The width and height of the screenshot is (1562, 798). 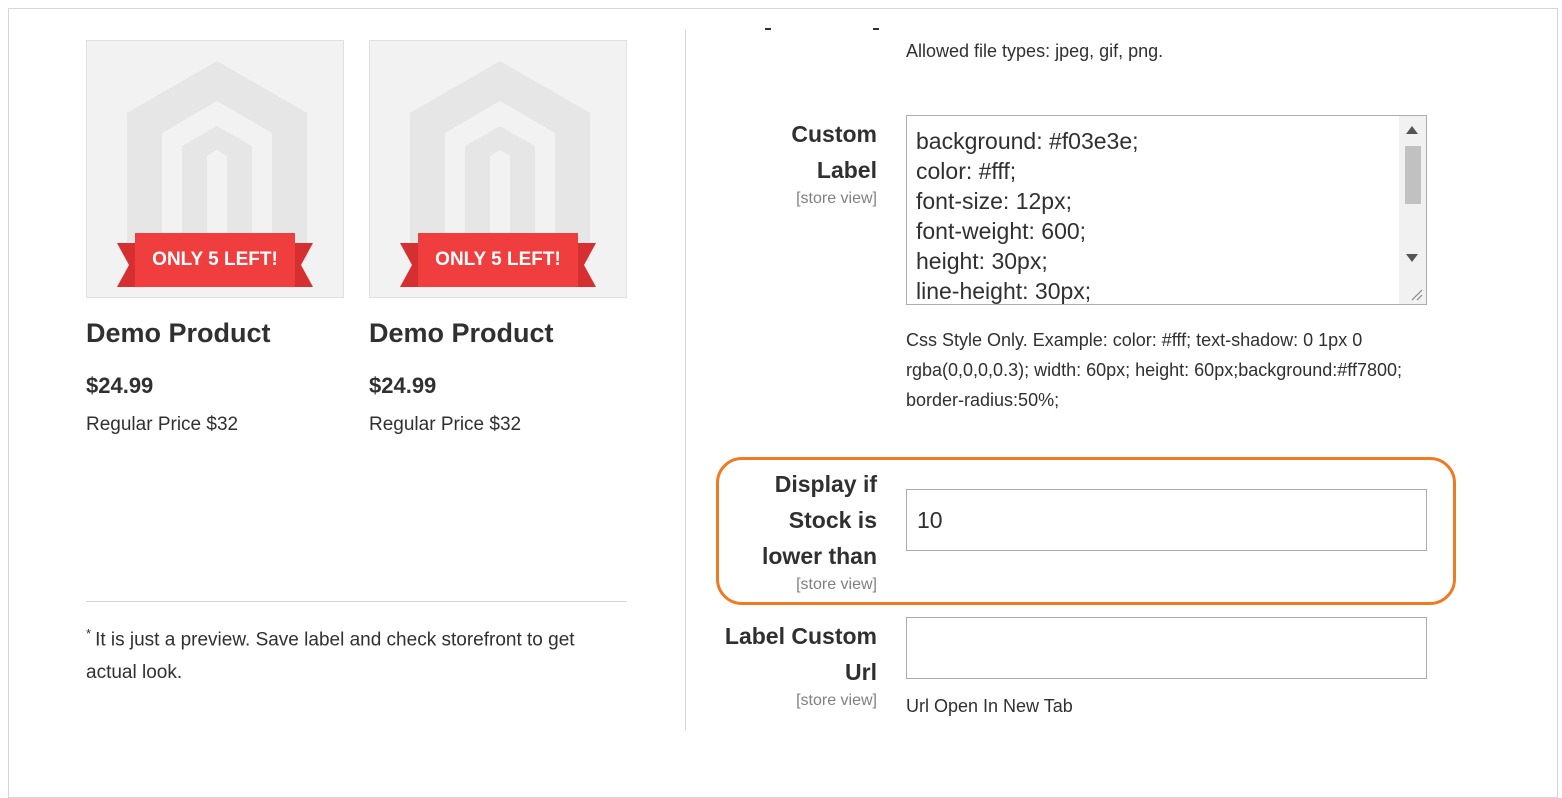 I want to click on stock-threshold-label-text: Display if Stock is lower than, so click(x=819, y=520).